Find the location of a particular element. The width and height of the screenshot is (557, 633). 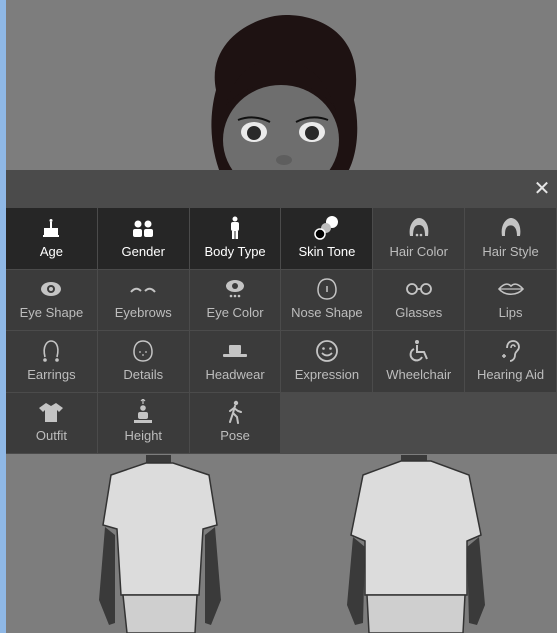

trait-tile-expression: Expression is located at coordinates (327, 361).